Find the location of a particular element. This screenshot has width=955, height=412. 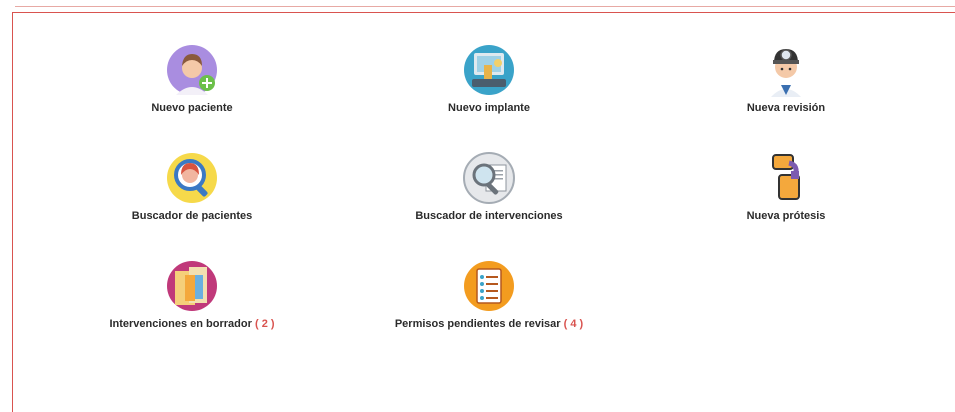

new-prosthesis-label: Nueva prótesis is located at coordinates (786, 216).